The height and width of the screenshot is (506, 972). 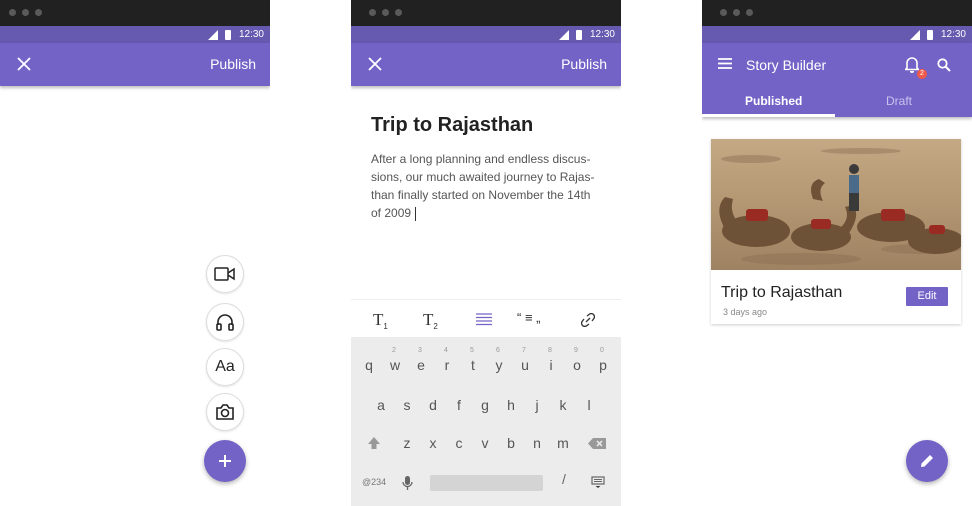 What do you see at coordinates (452, 125) in the screenshot?
I see `story-title: Trip to Rajasthan` at bounding box center [452, 125].